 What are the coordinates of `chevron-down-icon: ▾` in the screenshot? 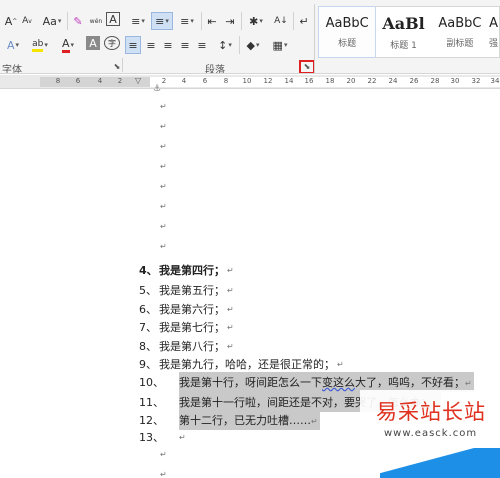 It's located at (59, 21).